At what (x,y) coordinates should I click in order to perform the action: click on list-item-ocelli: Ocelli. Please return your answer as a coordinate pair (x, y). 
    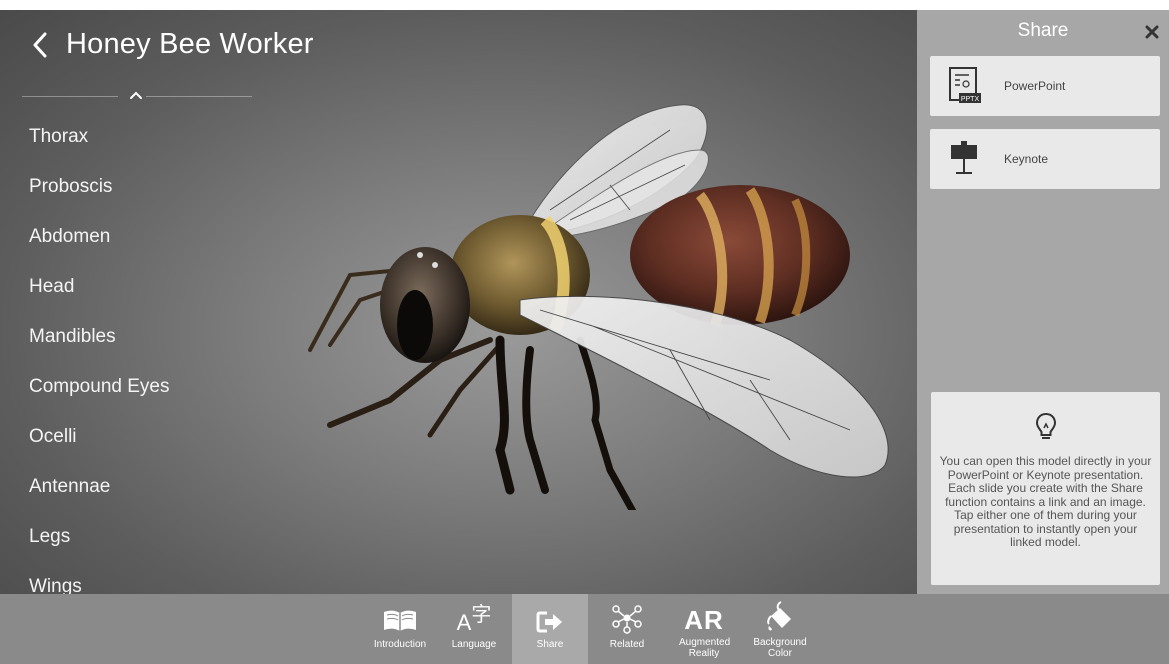
    Looking at the image, I should click on (99, 447).